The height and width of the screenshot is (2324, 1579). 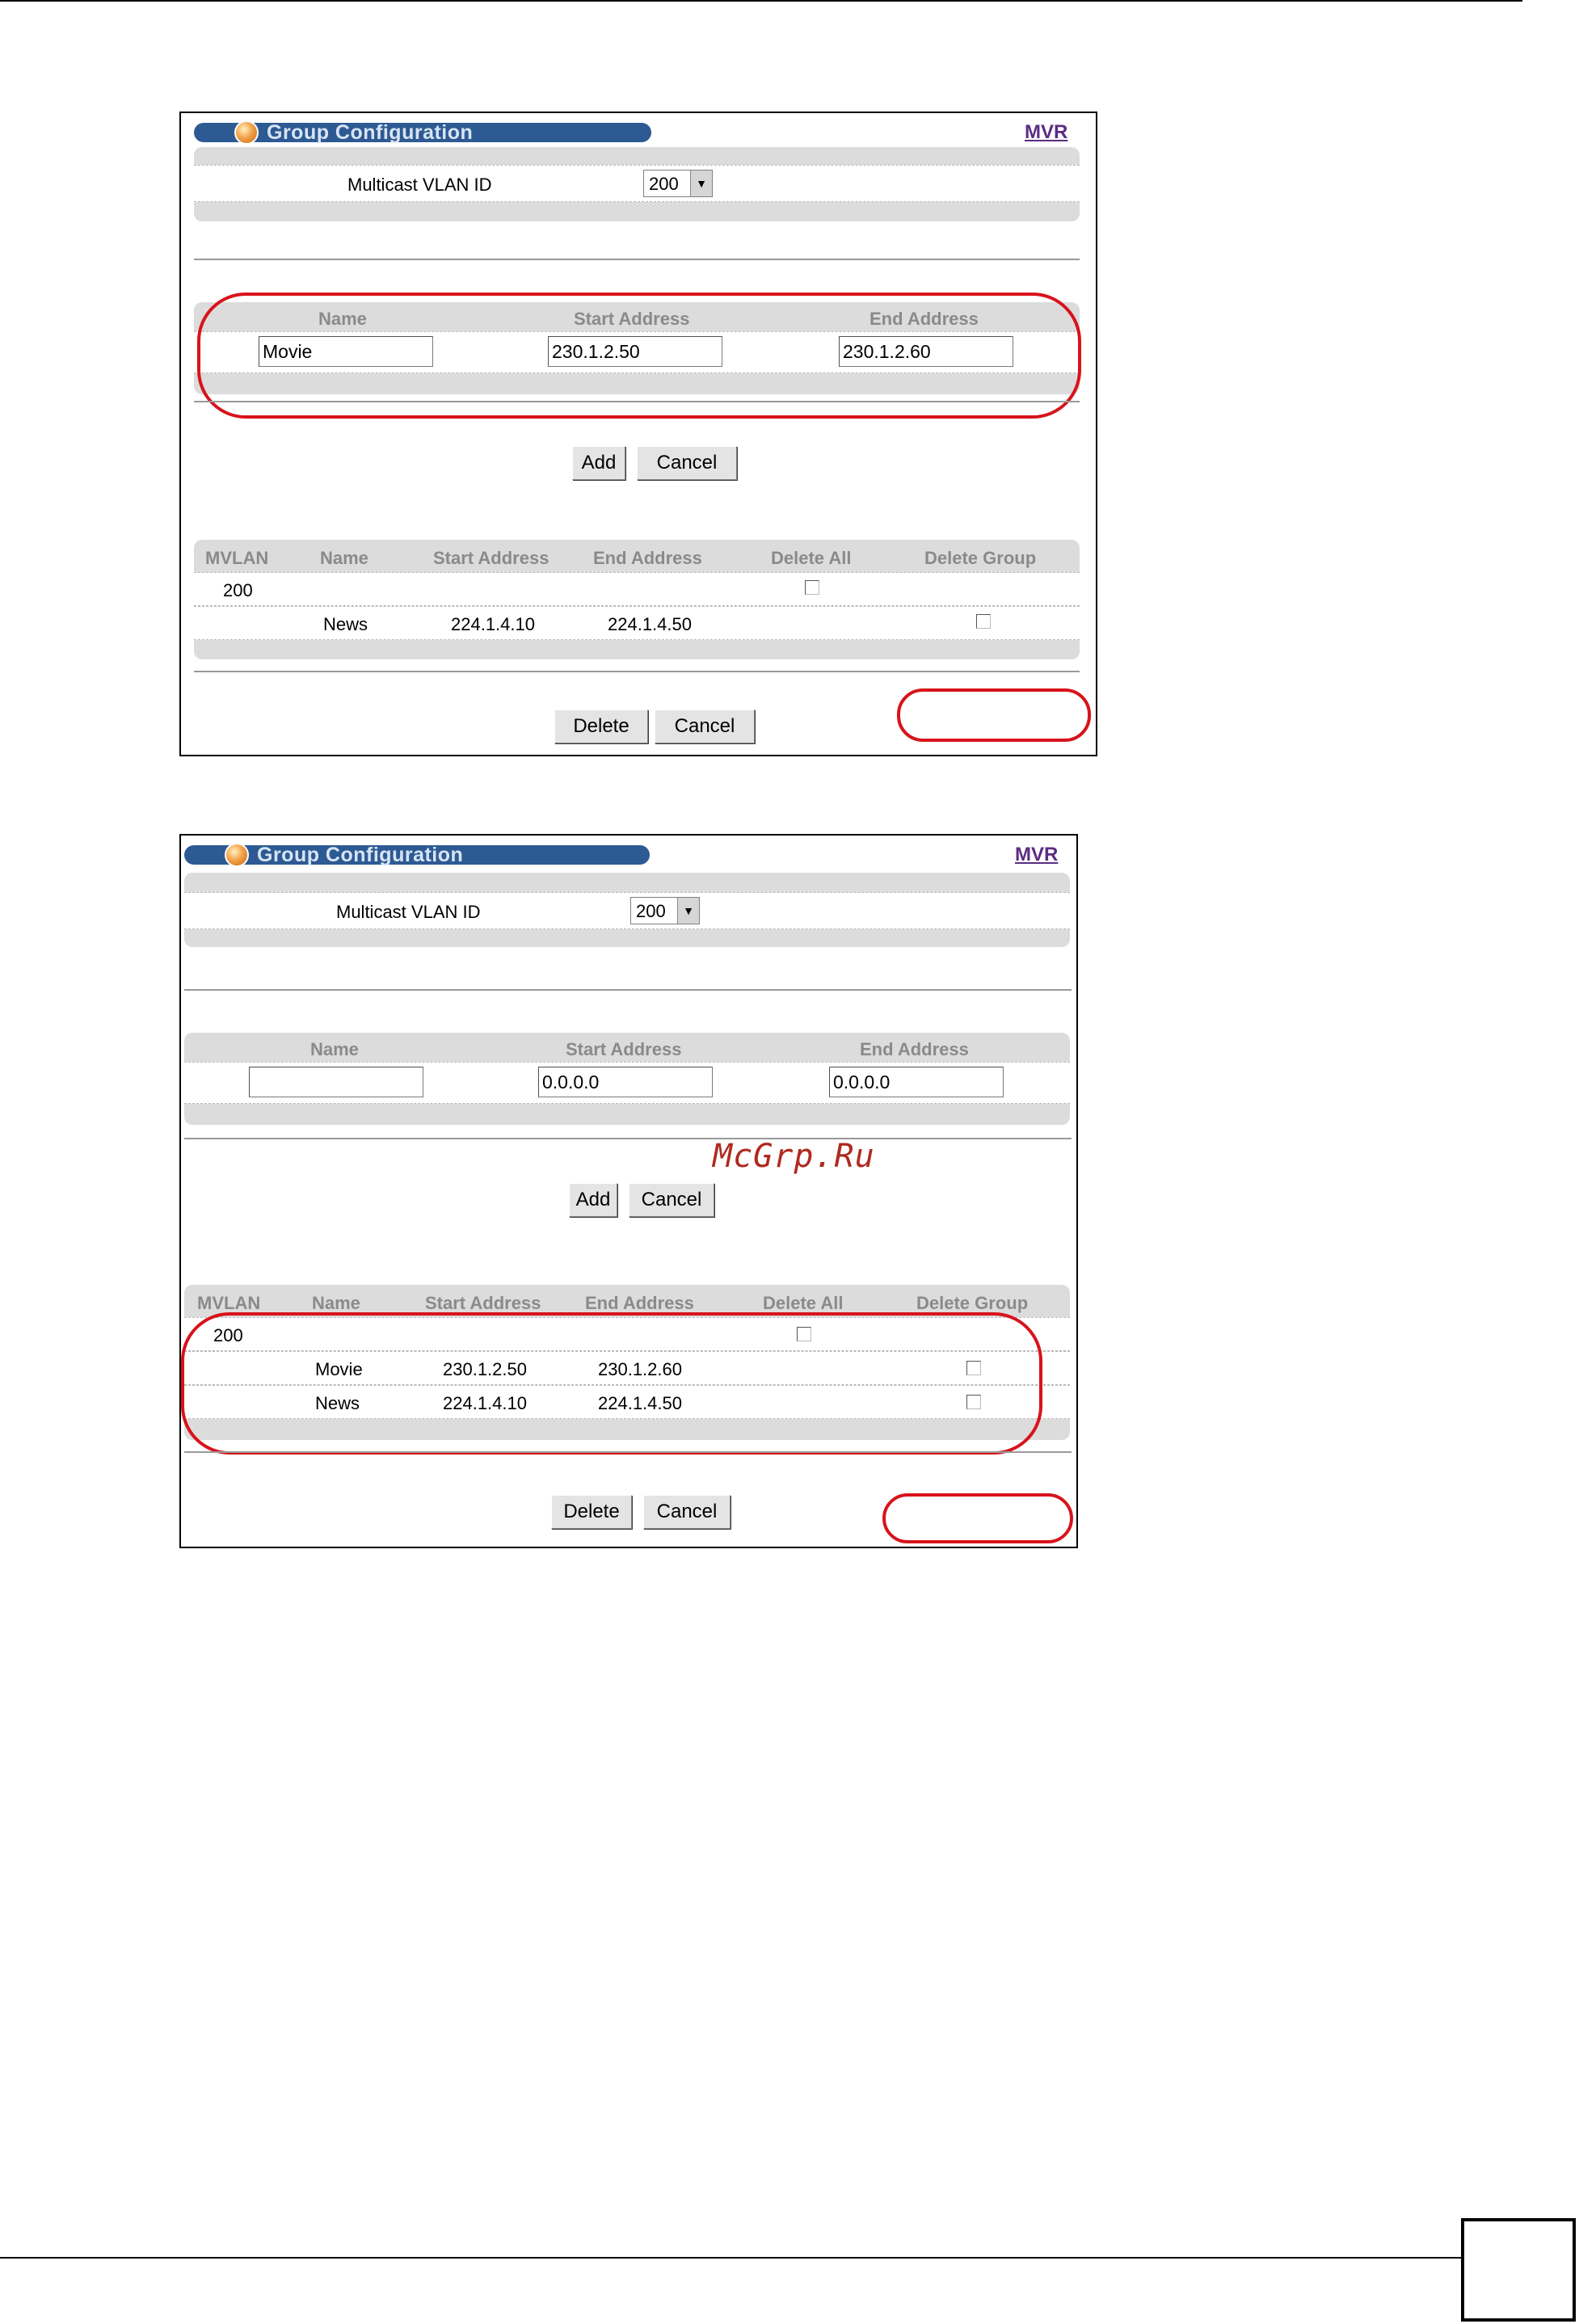 I want to click on name-input, so click(x=336, y=1082).